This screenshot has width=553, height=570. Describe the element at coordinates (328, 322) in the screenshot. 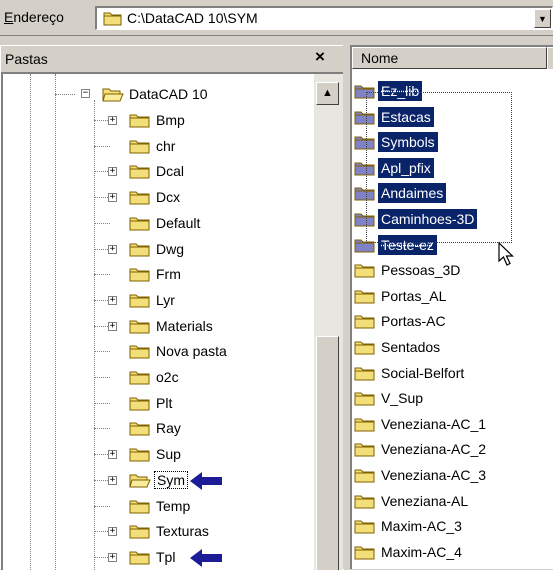

I see `vertical-scrollbar: ▲` at that location.